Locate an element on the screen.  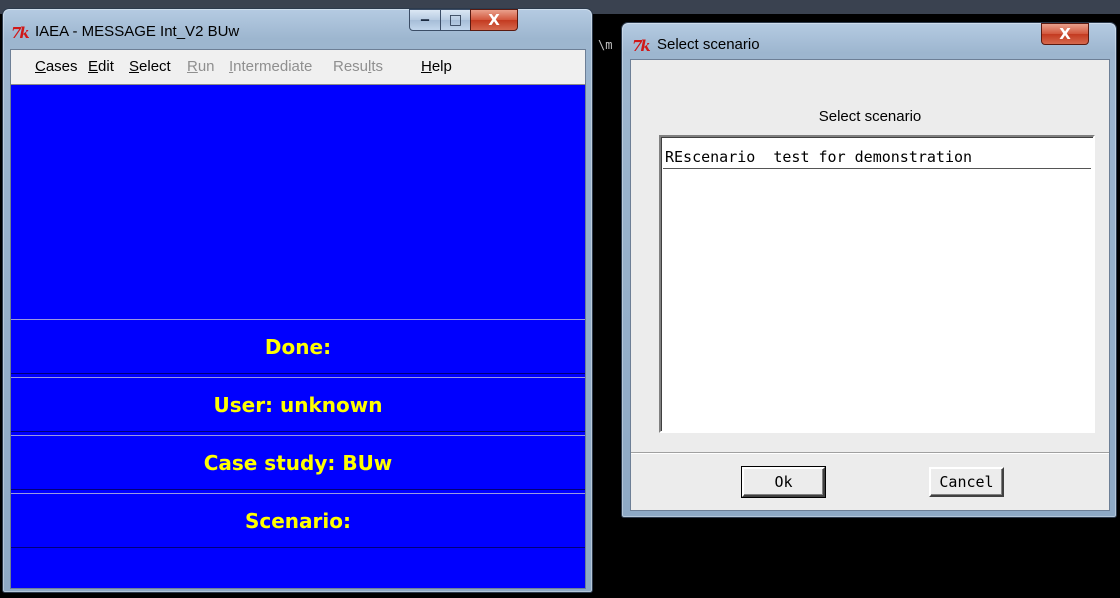
list-item: REscenario test for demonstration is located at coordinates (877, 158).